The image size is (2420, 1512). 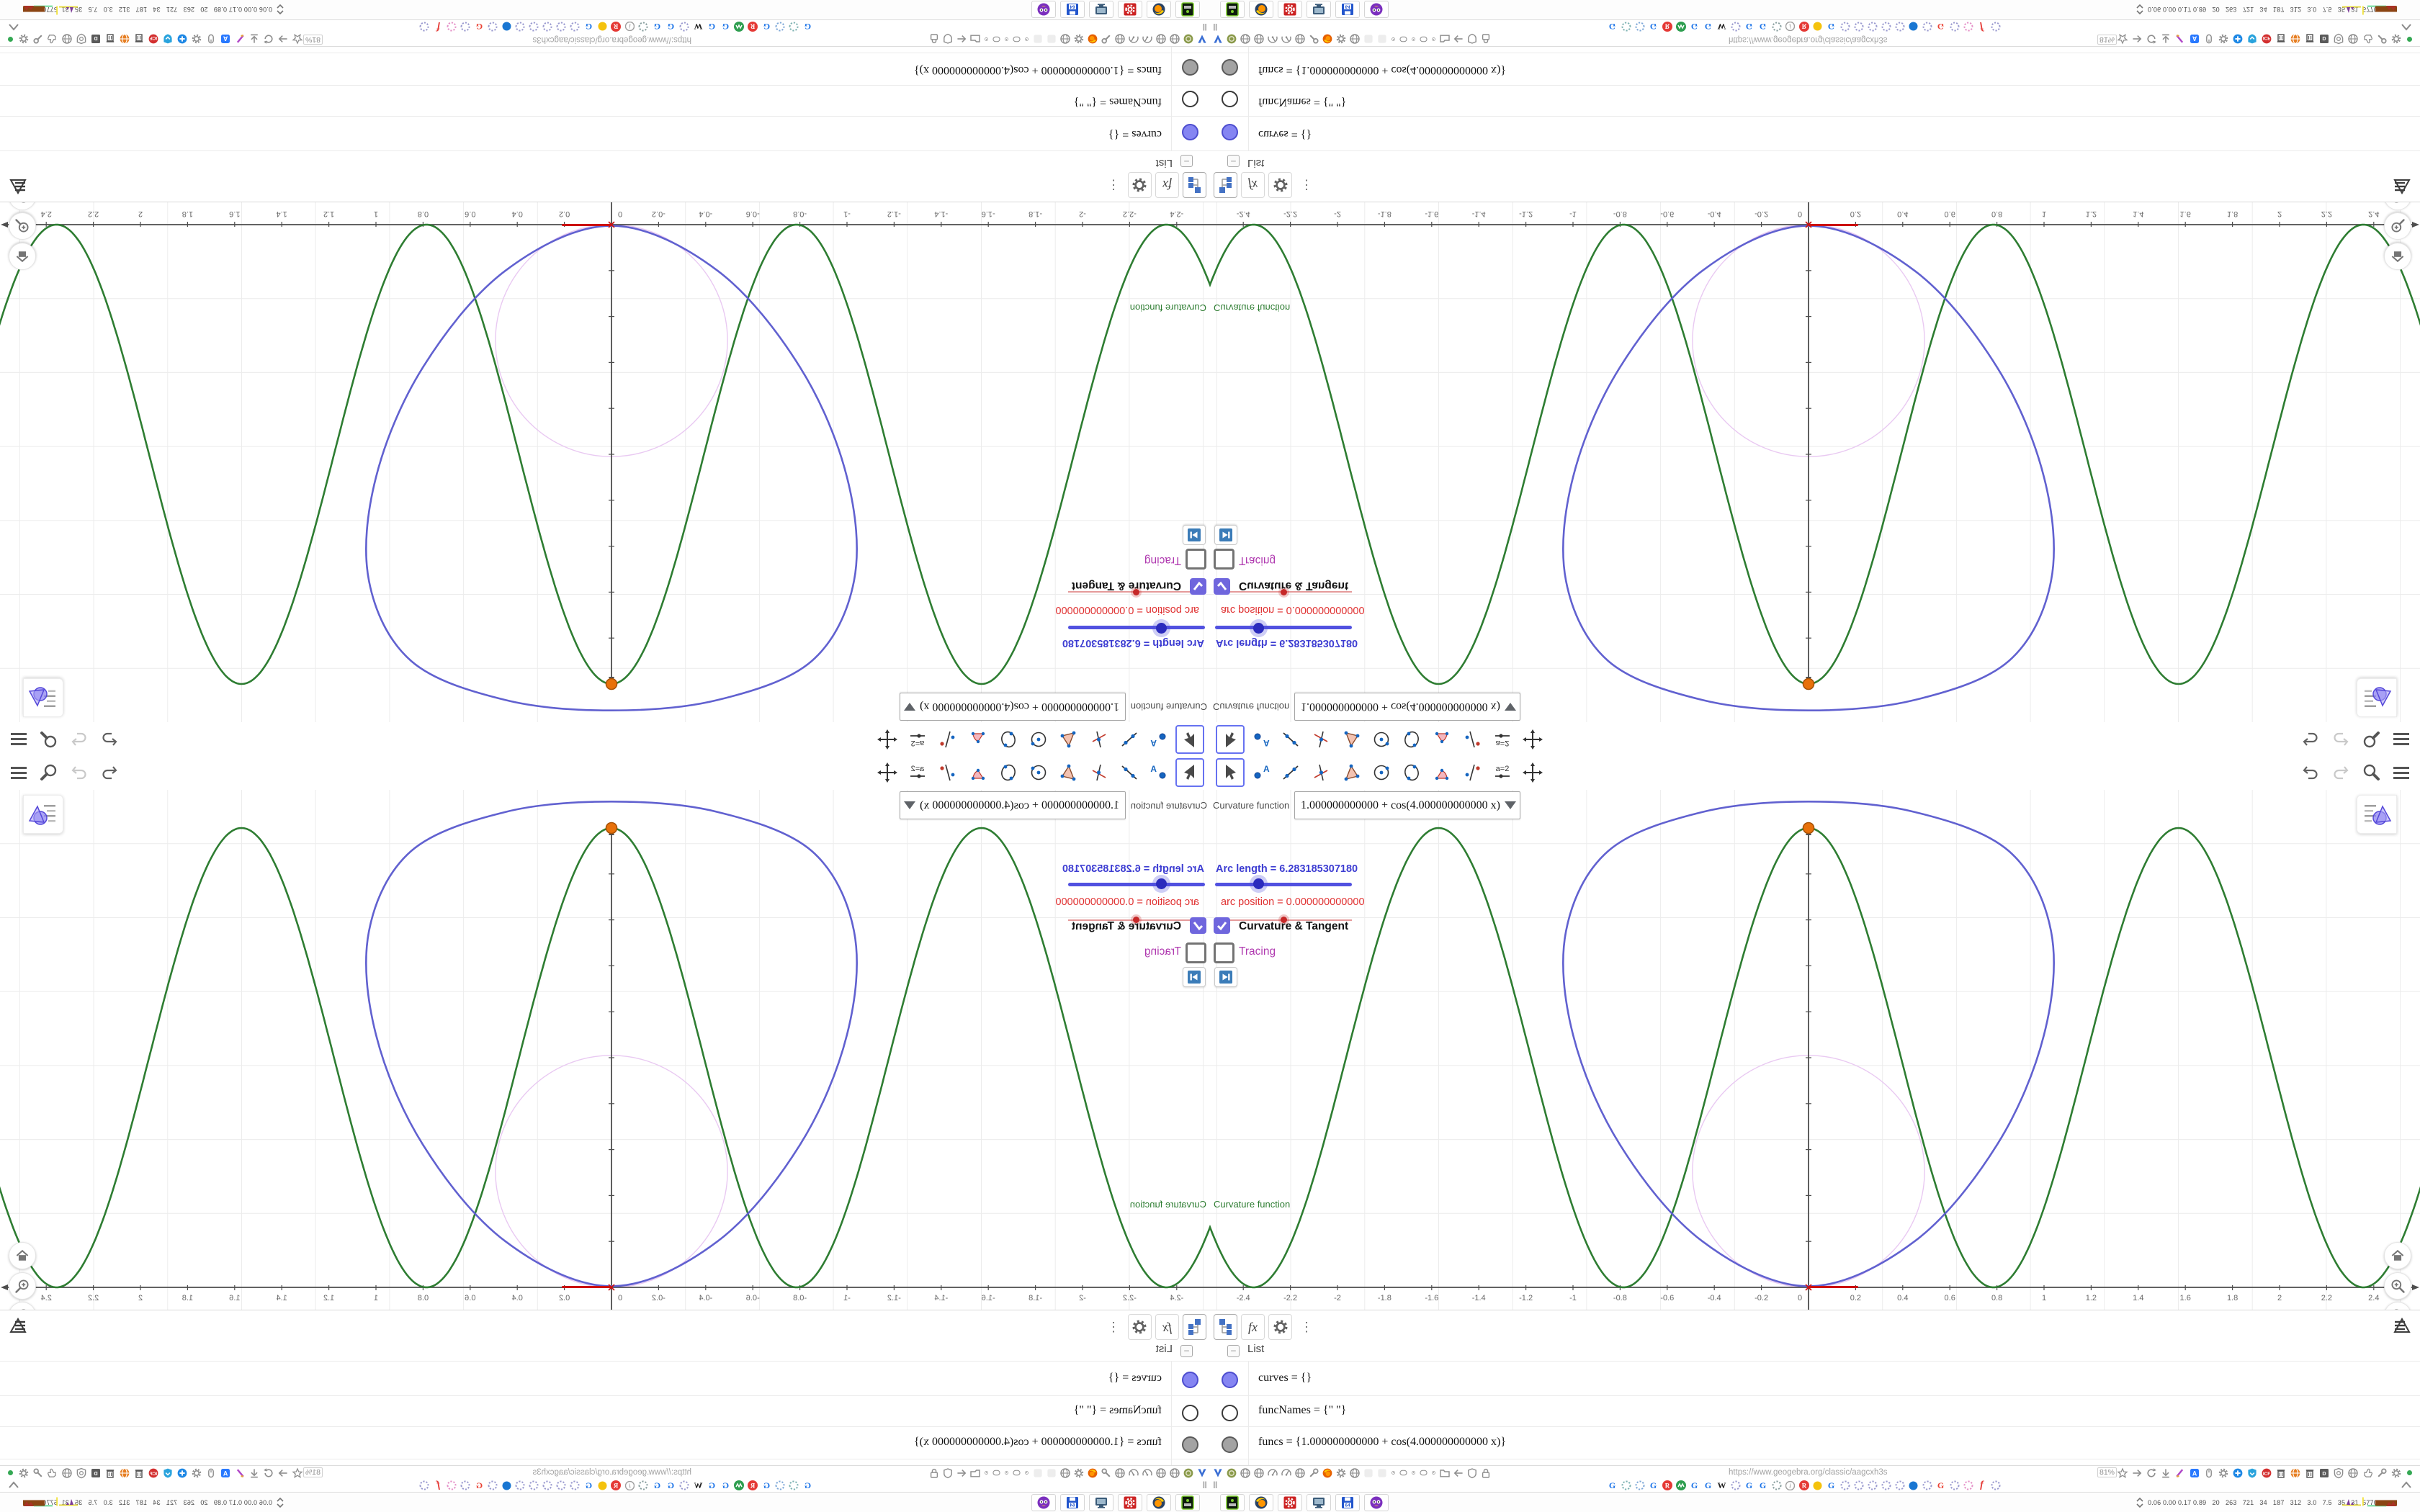 I want to click on zoom-in-button, so click(x=22, y=226).